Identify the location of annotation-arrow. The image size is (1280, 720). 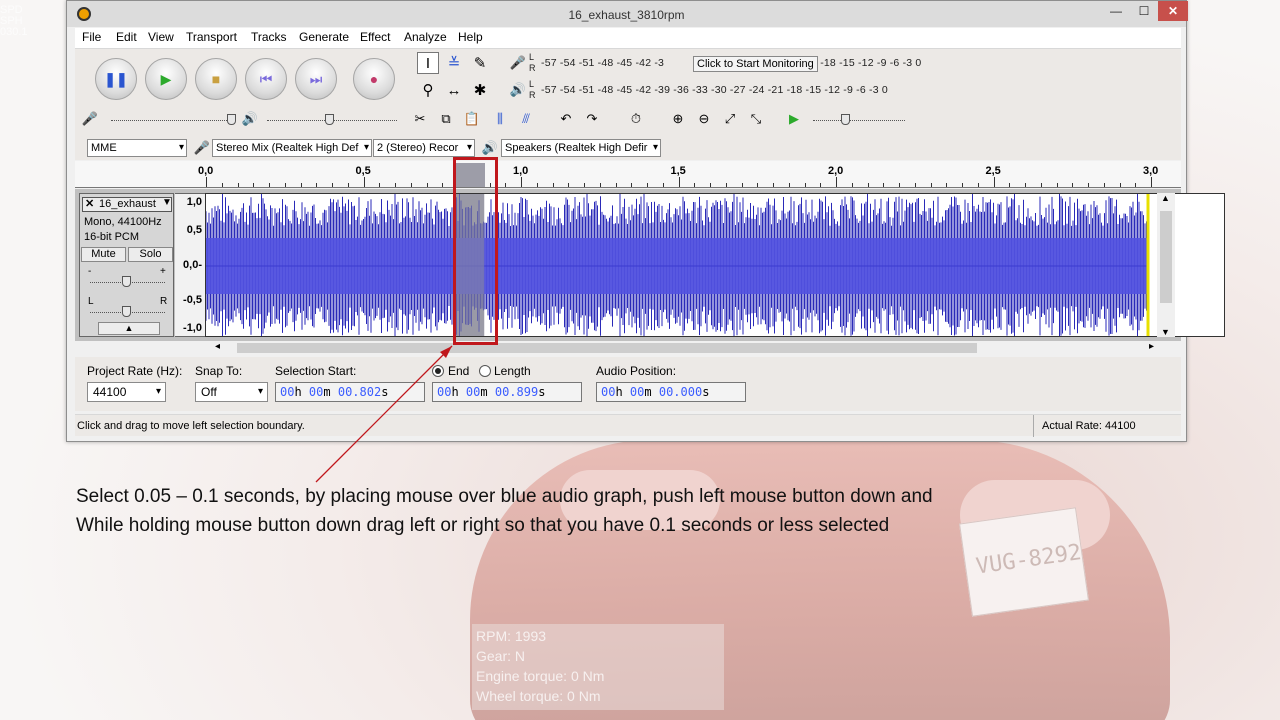
(384, 414).